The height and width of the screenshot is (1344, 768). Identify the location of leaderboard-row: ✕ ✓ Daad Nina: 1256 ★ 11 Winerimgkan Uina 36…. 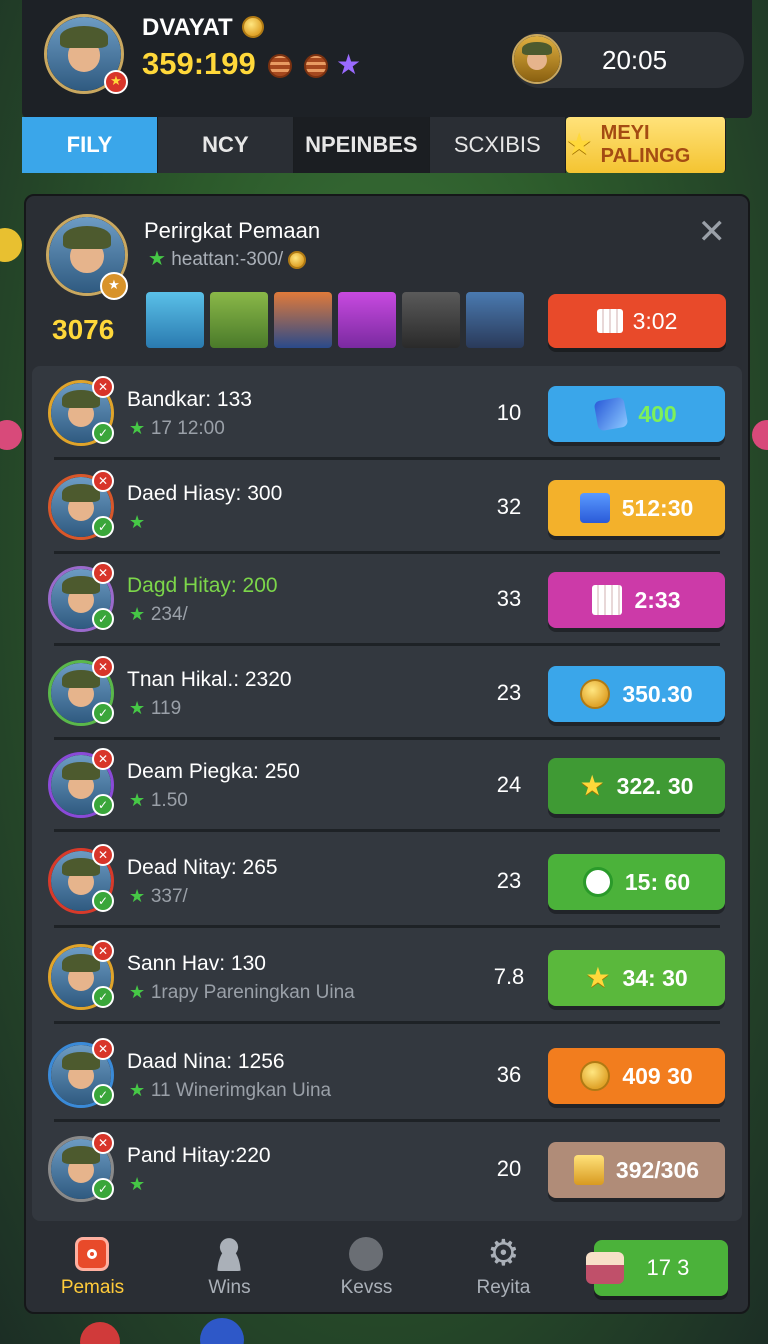
(387, 1075).